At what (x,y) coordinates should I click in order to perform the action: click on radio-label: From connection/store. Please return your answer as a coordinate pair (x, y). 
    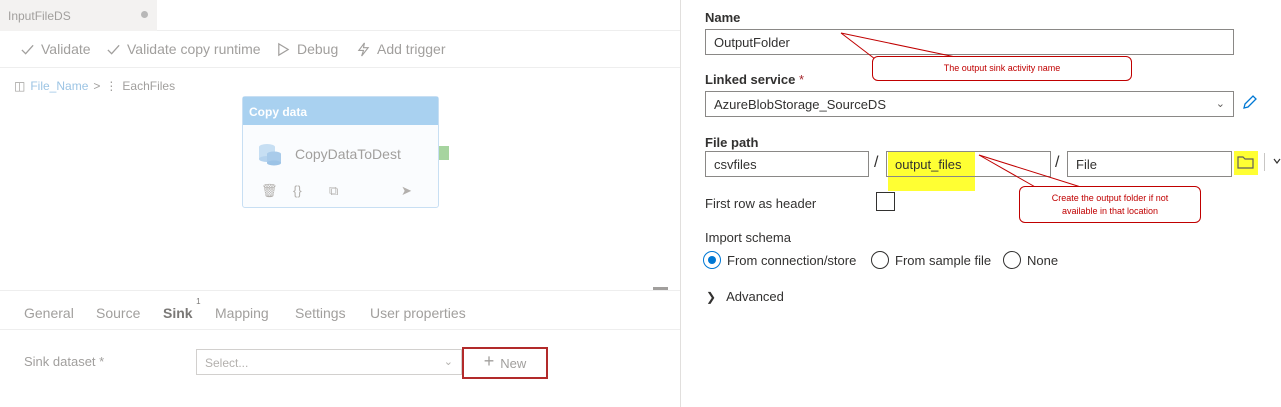
    Looking at the image, I should click on (792, 260).